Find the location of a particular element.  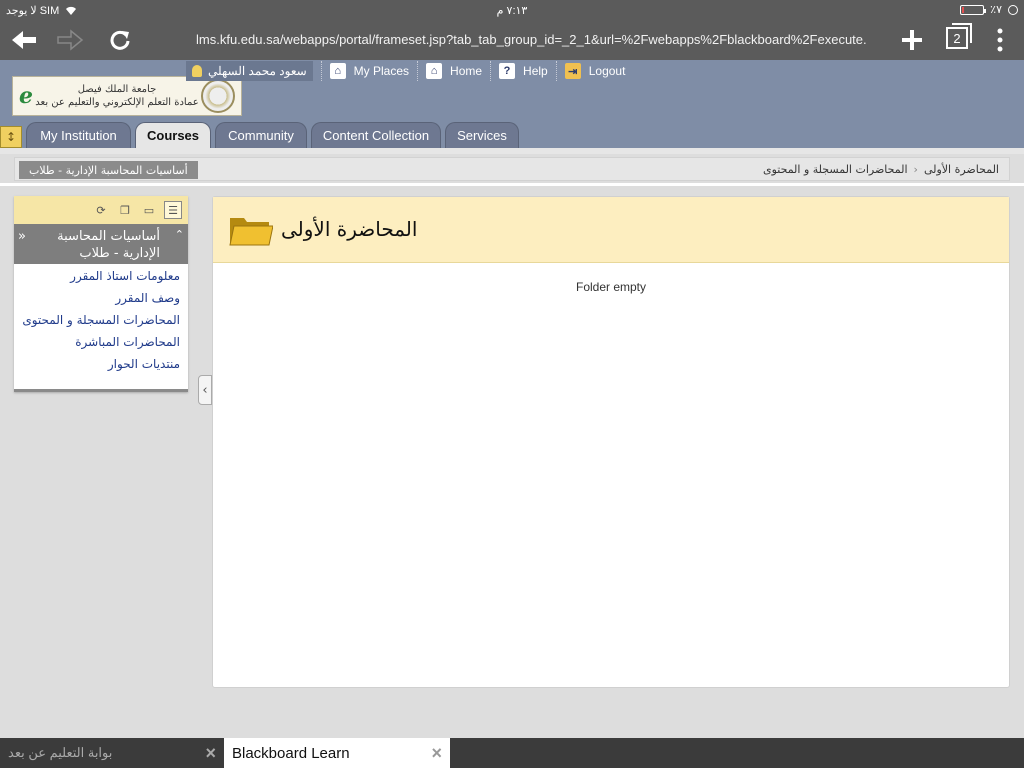

expand-all-icon: ⌃ is located at coordinates (179, 234).